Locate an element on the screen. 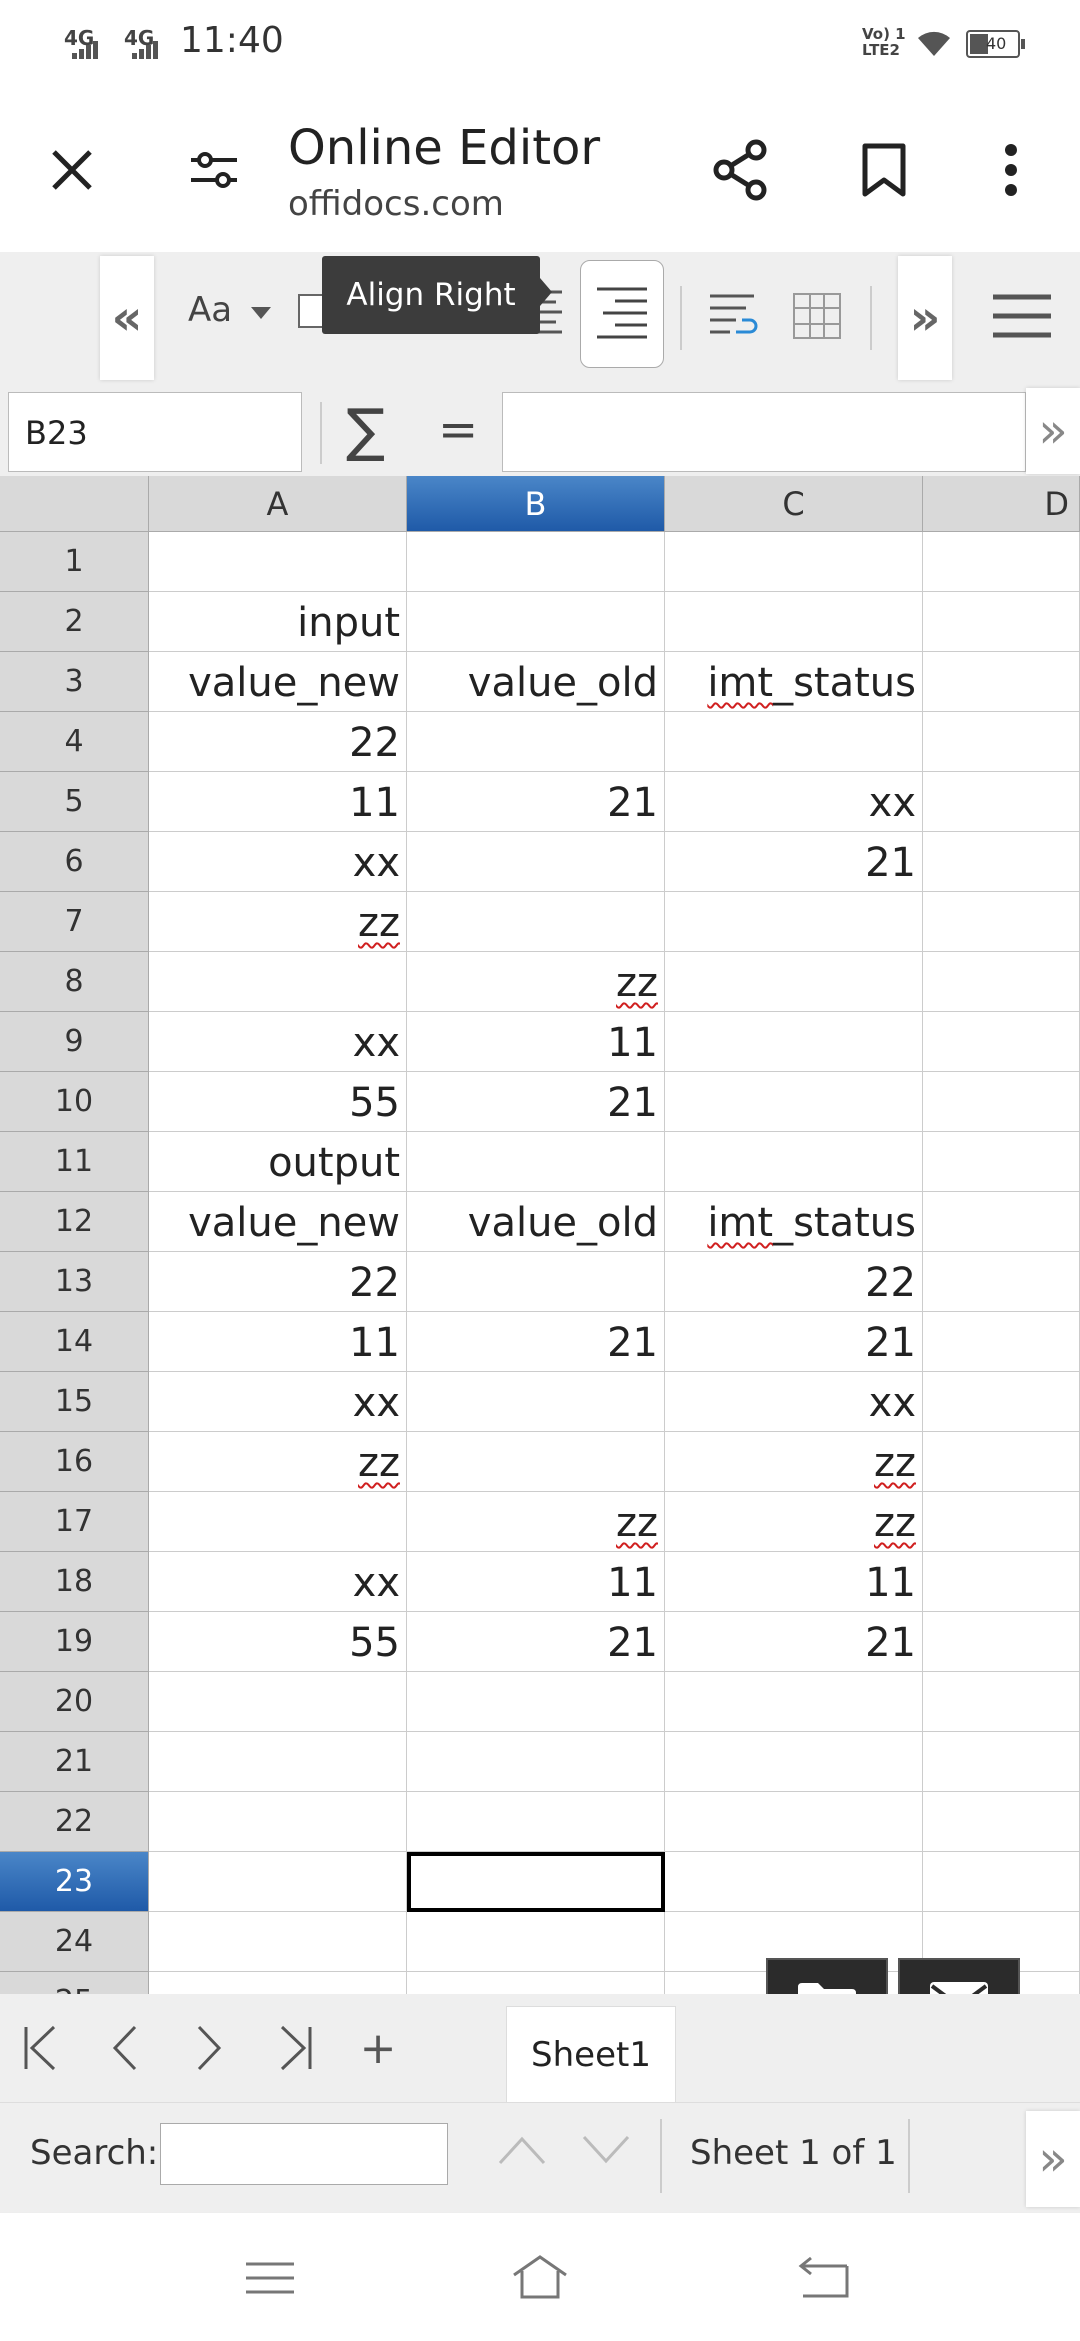 The image size is (1080, 2341). home-button is located at coordinates (540, 2276).